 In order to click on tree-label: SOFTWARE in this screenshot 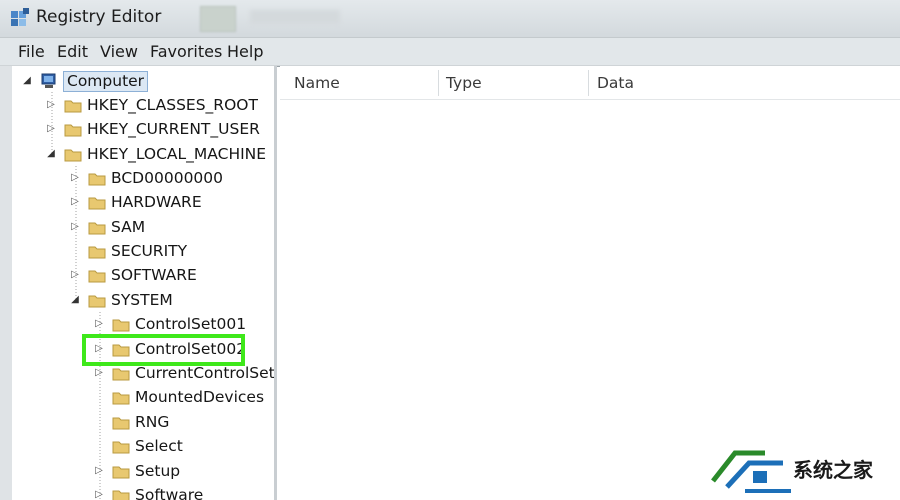, I will do `click(154, 275)`.